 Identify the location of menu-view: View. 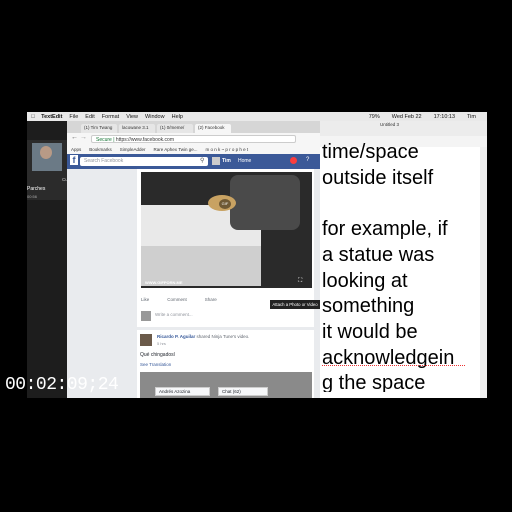
(132, 117).